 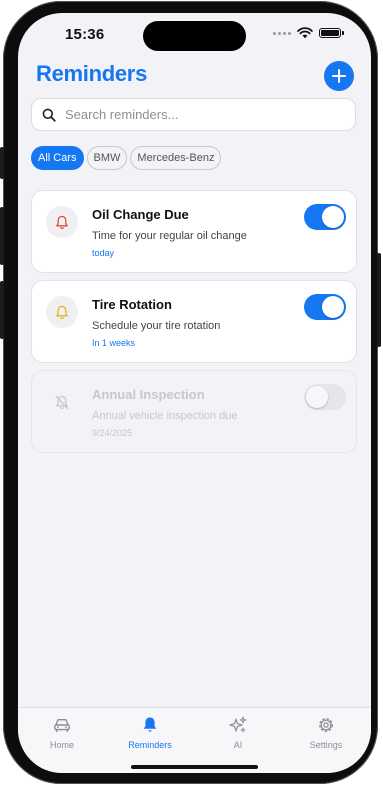 I want to click on car-filter-chips: All Cars BMW Mercedes-Benz, so click(x=126, y=158).